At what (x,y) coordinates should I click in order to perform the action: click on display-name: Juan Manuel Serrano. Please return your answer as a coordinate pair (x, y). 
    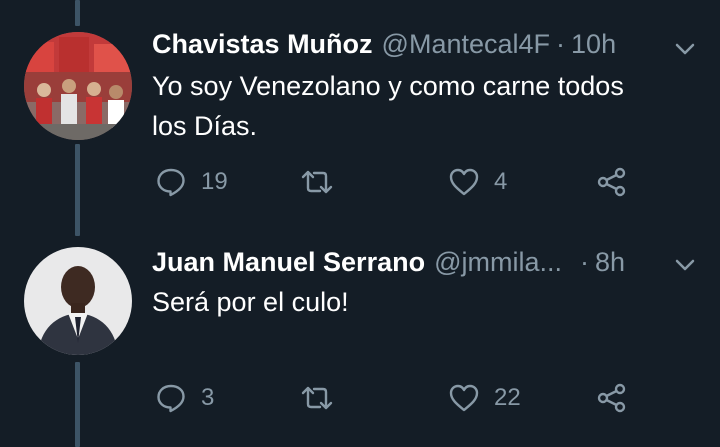
    Looking at the image, I should click on (288, 262).